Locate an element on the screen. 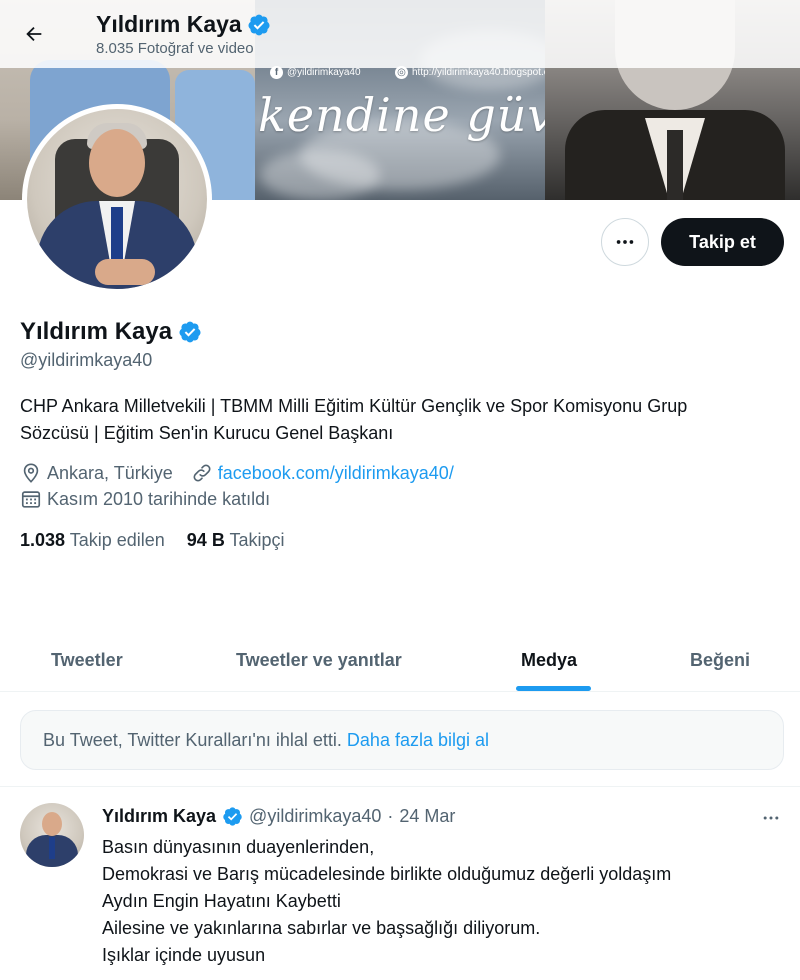  tweet-avatar is located at coordinates (52, 835).